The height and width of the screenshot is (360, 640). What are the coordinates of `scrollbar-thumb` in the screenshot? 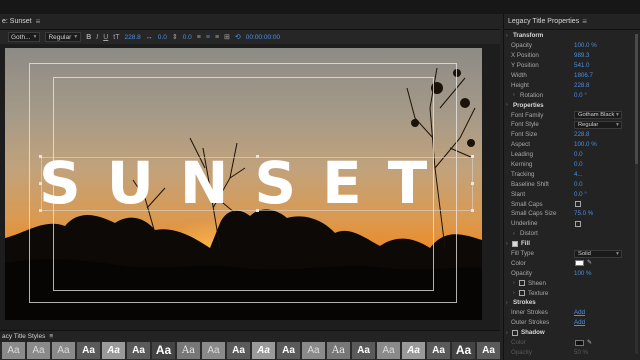 It's located at (636, 99).